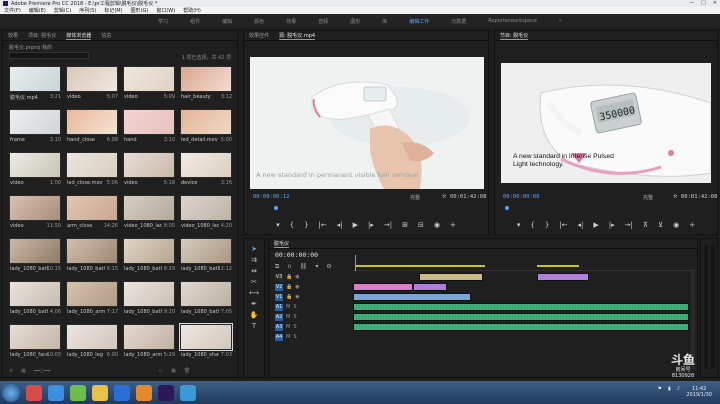 The height and width of the screenshot is (404, 720). I want to click on v1-eye-icon: ◉, so click(297, 297).